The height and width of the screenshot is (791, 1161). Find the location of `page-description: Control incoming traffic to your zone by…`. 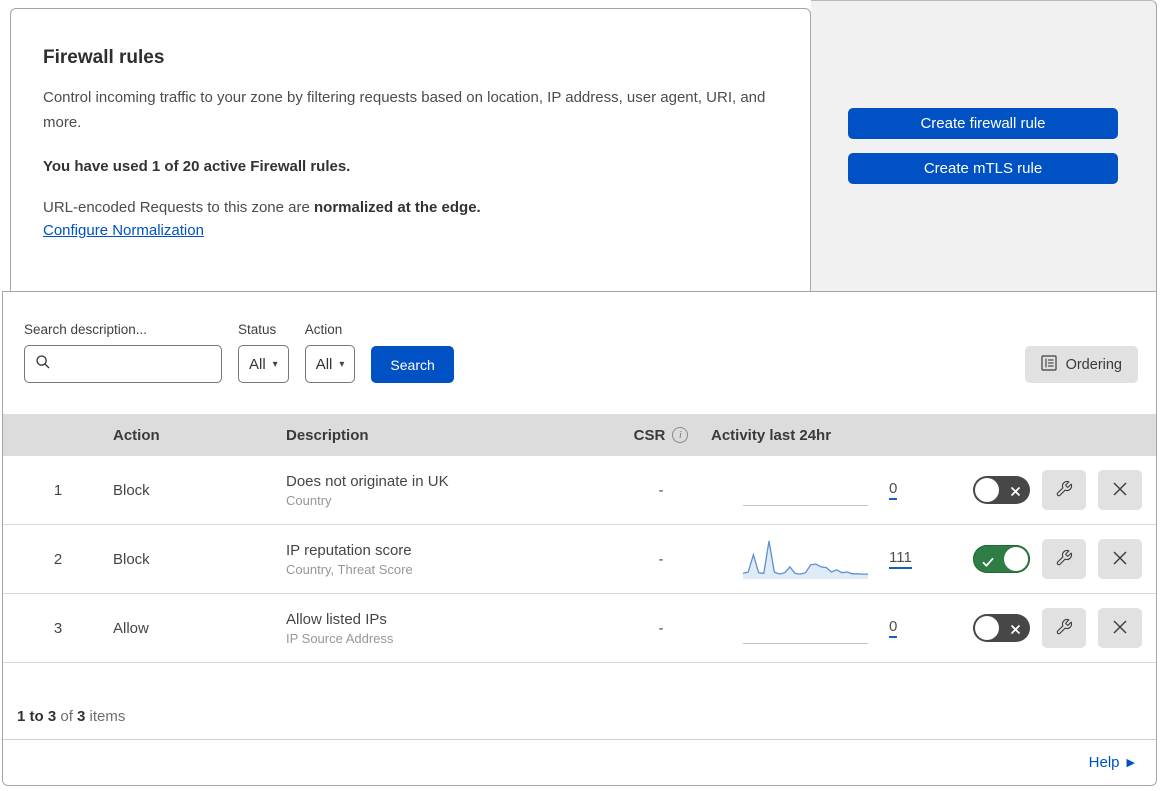

page-description: Control incoming traffic to your zone by… is located at coordinates (404, 110).